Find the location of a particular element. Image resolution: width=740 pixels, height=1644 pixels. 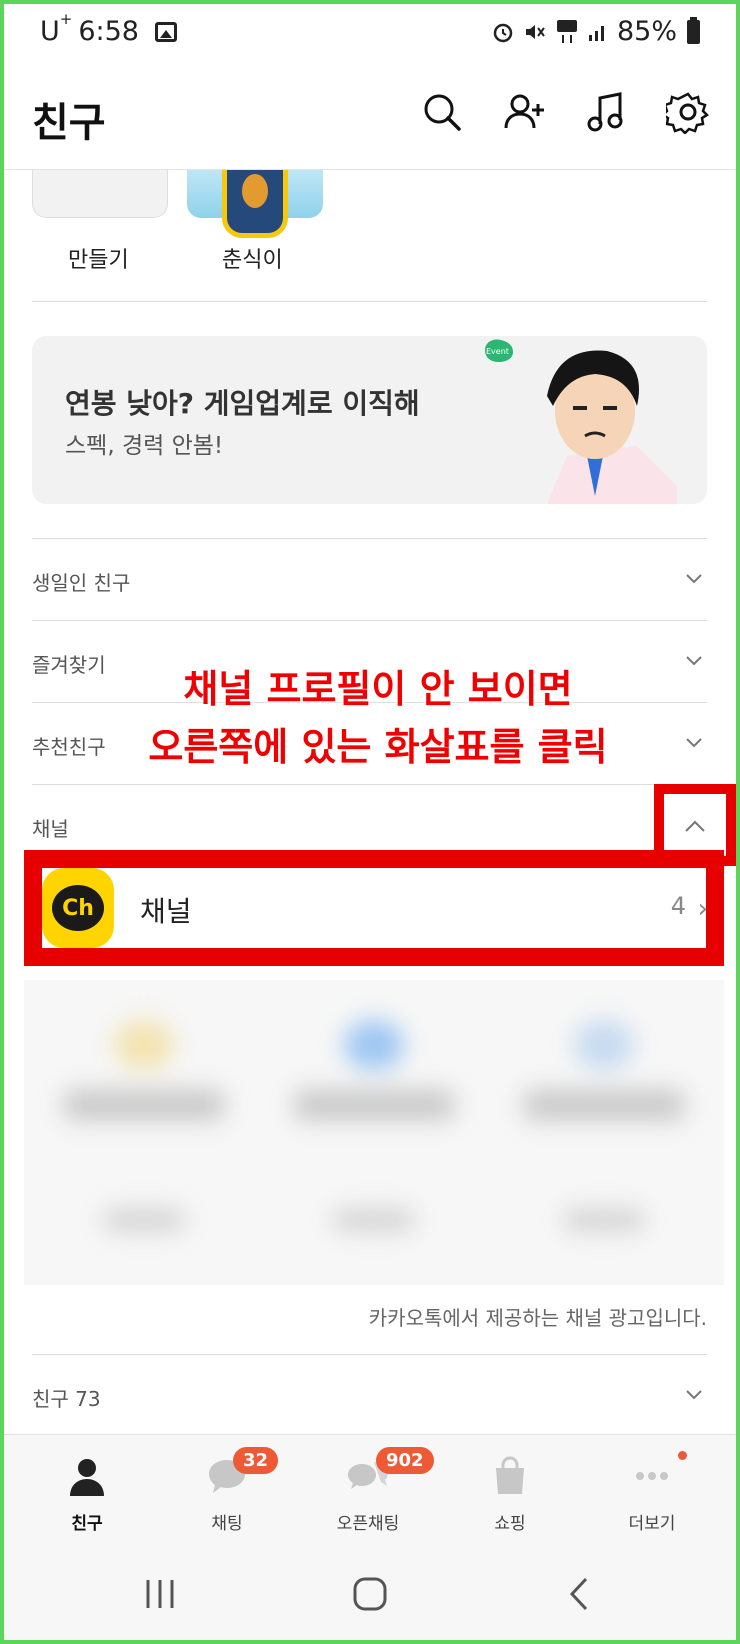

event-tag: Event is located at coordinates (497, 351).